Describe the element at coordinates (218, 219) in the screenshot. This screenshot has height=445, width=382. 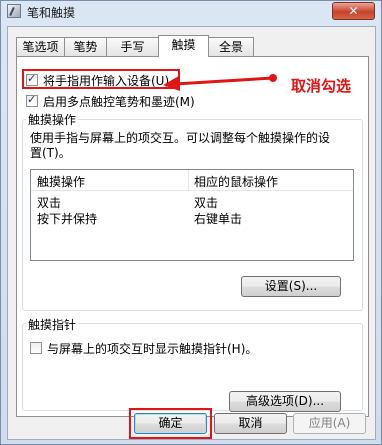
I see `mouse-action-cell: 右键单击` at that location.